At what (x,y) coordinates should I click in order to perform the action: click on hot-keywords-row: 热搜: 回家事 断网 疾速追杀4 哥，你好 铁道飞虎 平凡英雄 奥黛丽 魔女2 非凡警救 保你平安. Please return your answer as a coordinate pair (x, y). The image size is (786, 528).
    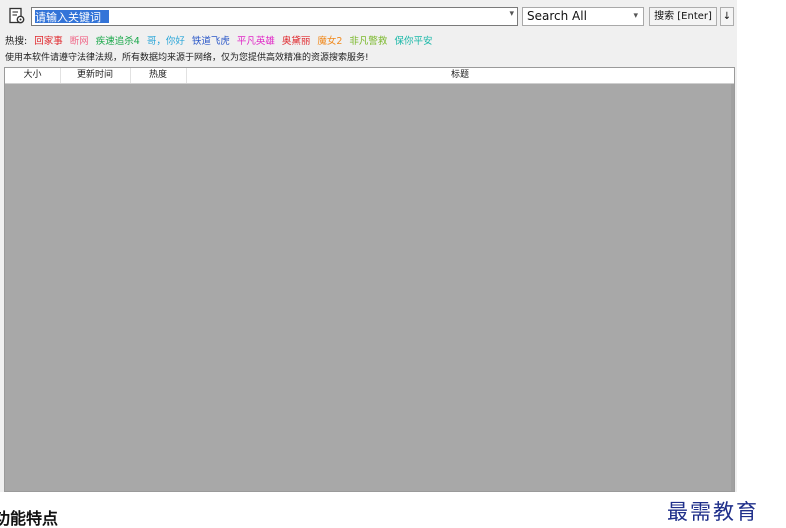
    Looking at the image, I should click on (225, 42).